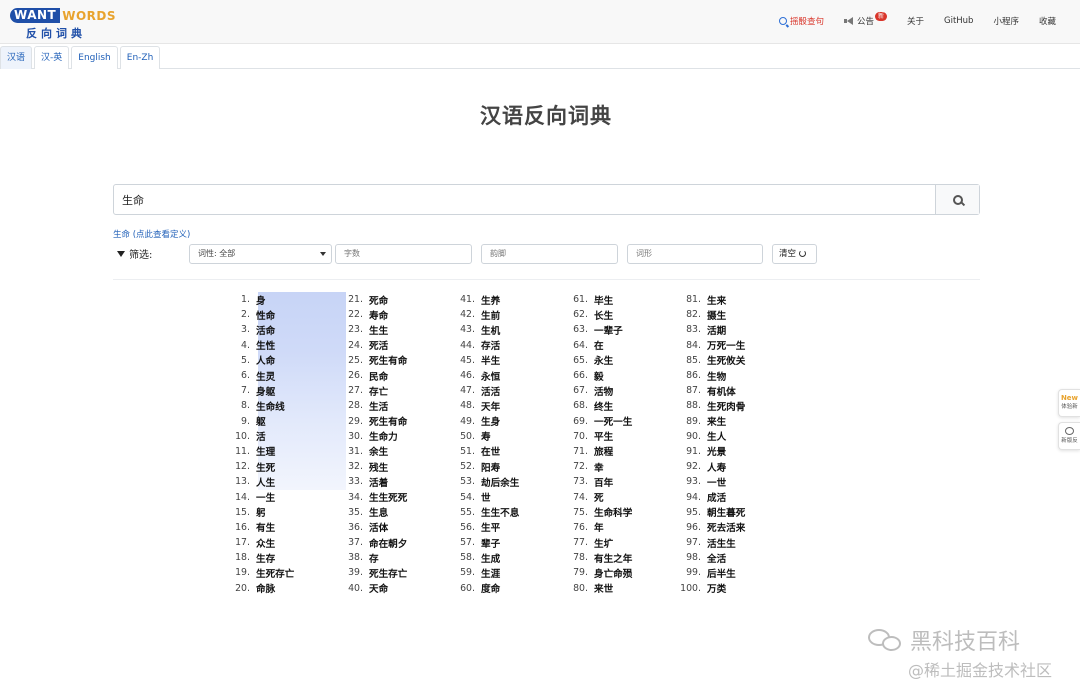 The image size is (1080, 685). I want to click on list-item: 7. 身躯, so click(277, 390).